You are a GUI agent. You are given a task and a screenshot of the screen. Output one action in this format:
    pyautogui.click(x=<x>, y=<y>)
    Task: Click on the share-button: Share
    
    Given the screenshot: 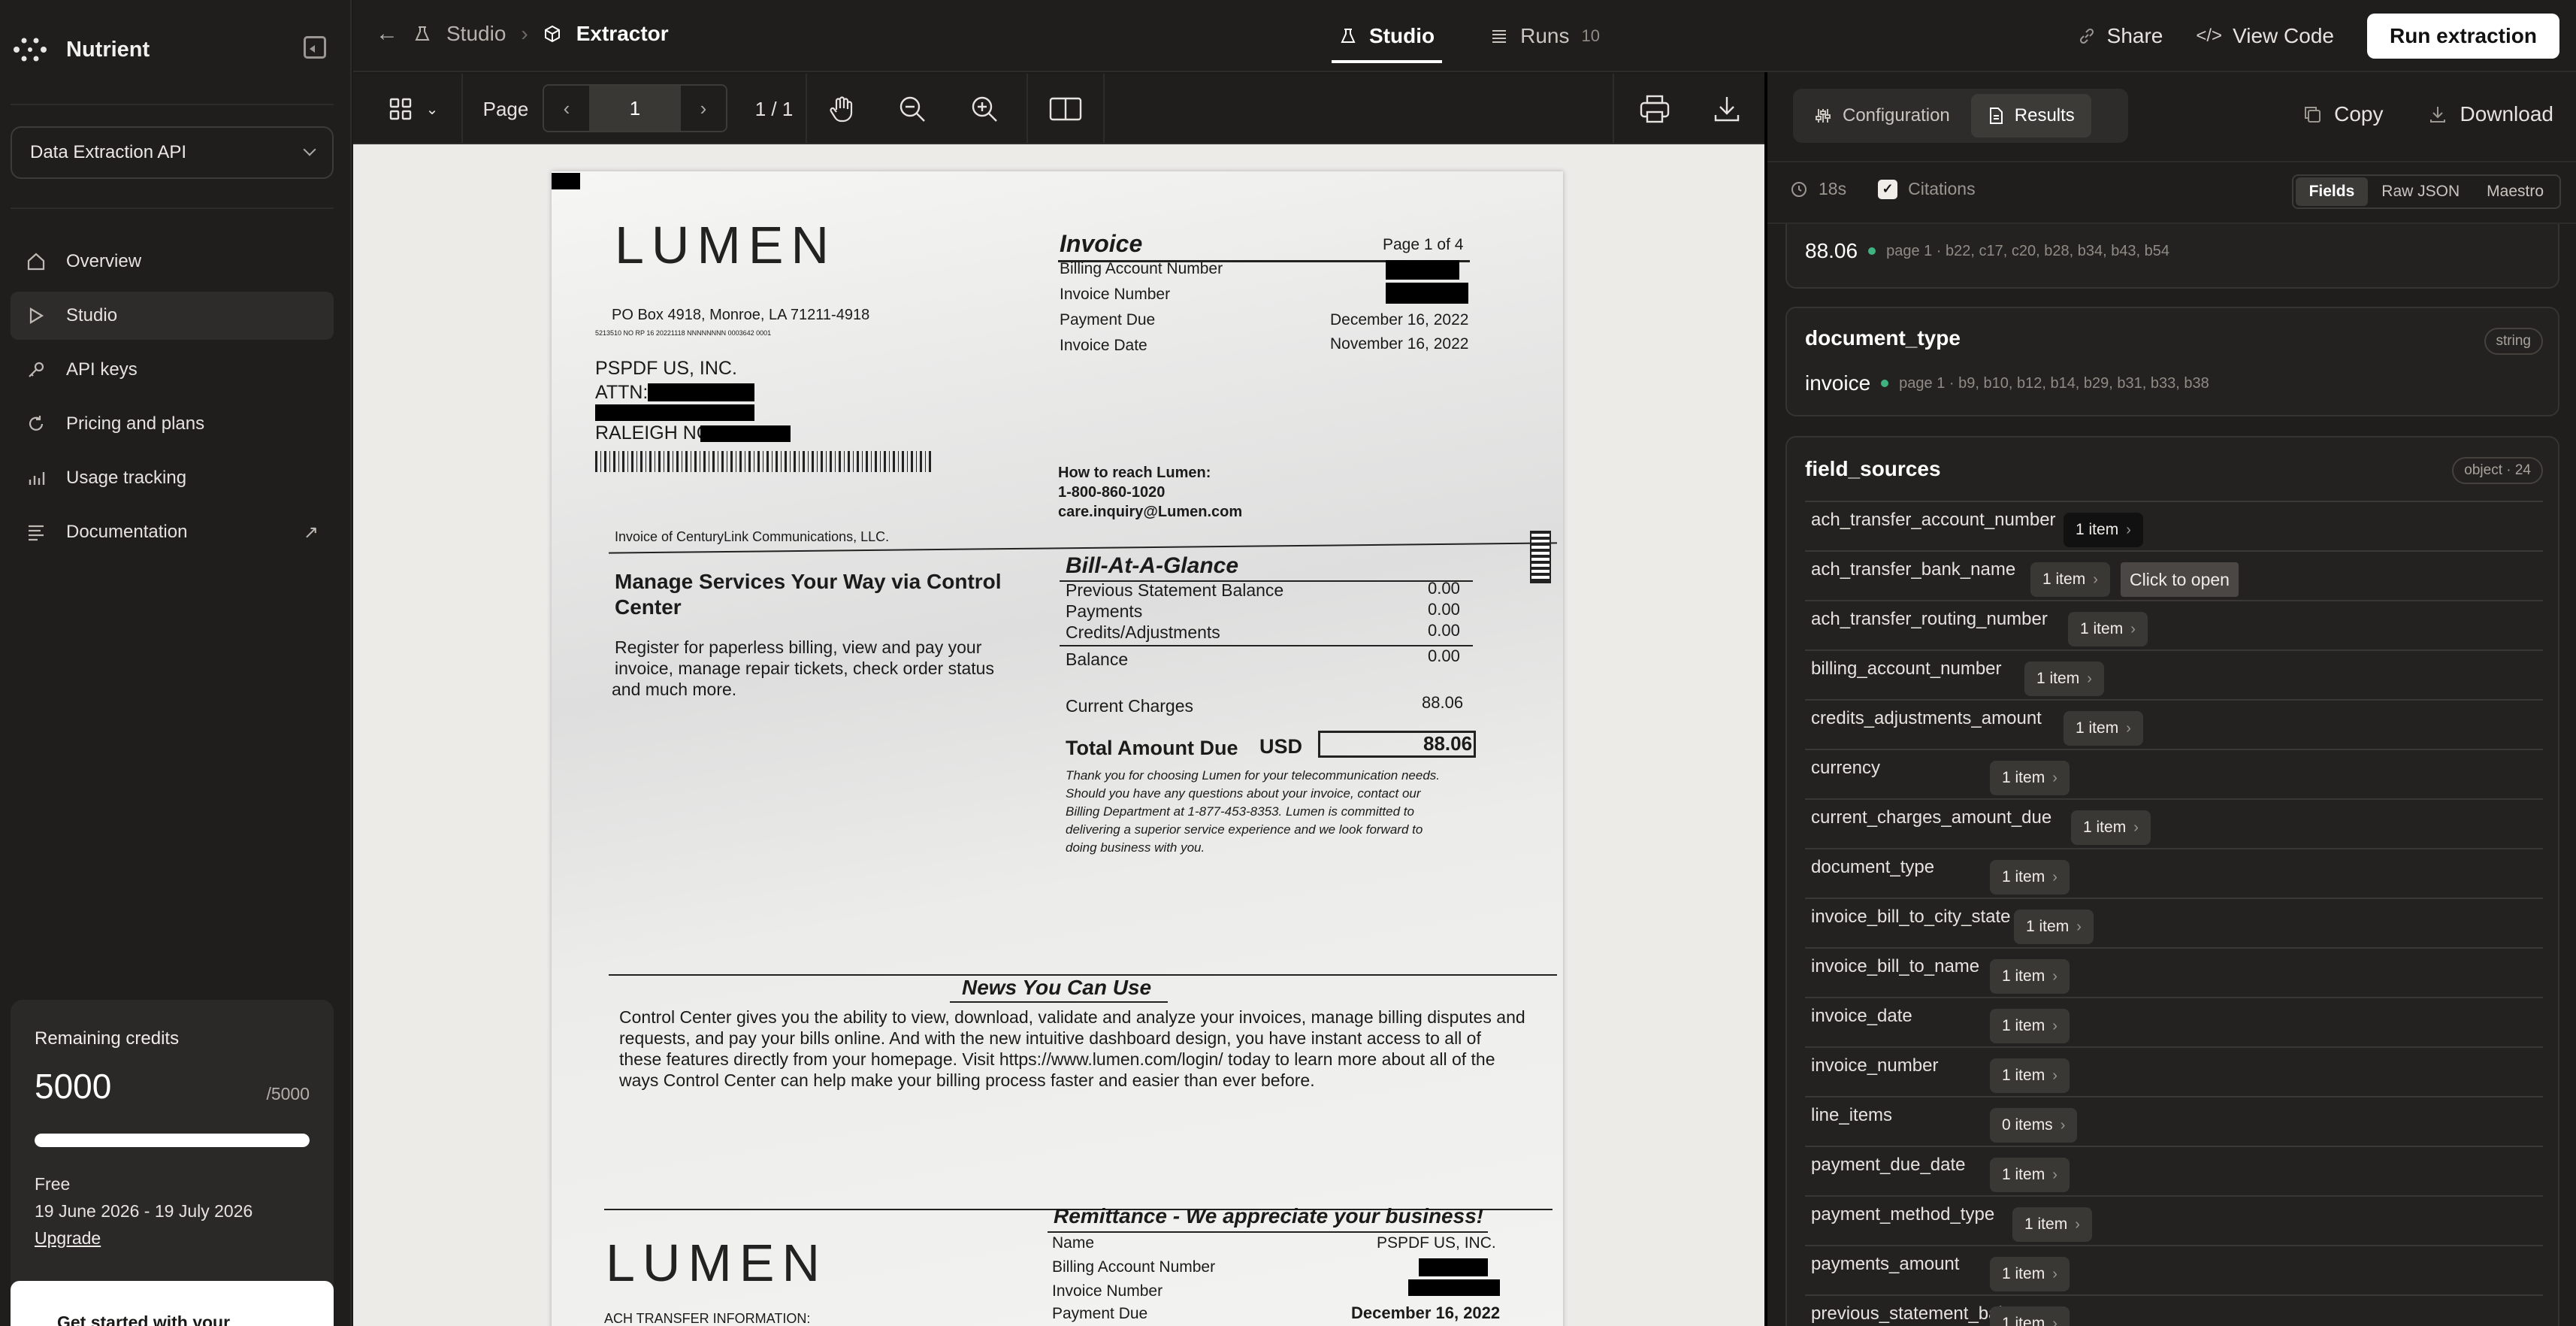 What is the action you would take?
    pyautogui.click(x=2120, y=36)
    